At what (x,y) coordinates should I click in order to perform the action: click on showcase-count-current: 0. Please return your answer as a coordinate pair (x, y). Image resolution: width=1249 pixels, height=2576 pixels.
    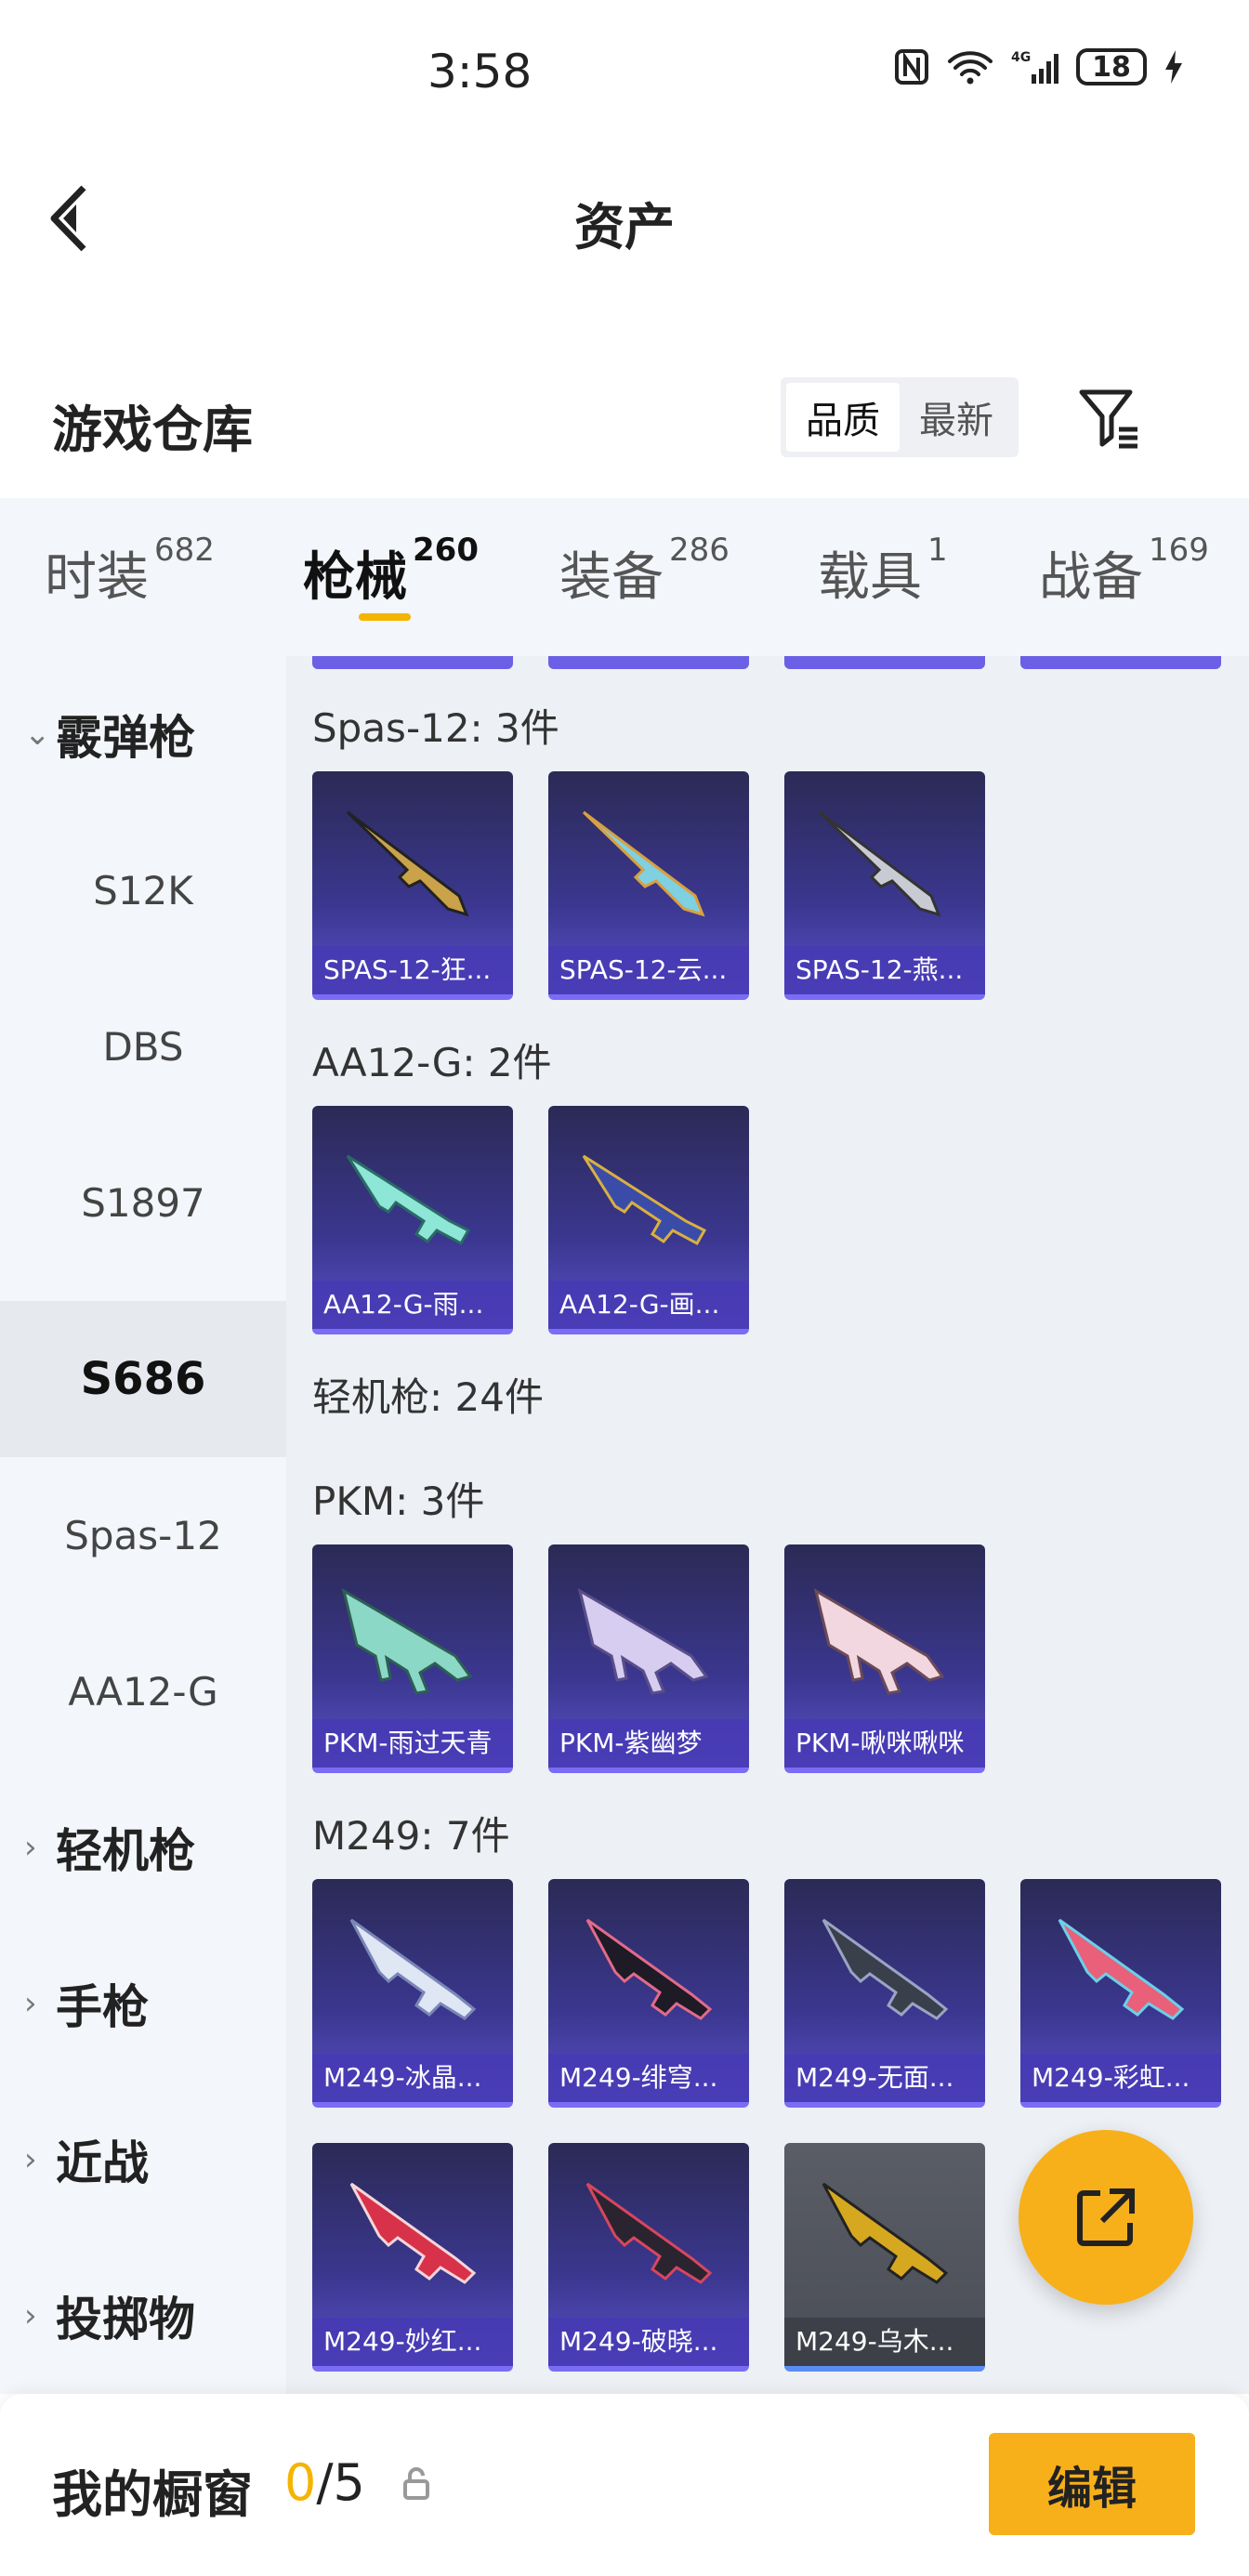
    Looking at the image, I should click on (300, 2482).